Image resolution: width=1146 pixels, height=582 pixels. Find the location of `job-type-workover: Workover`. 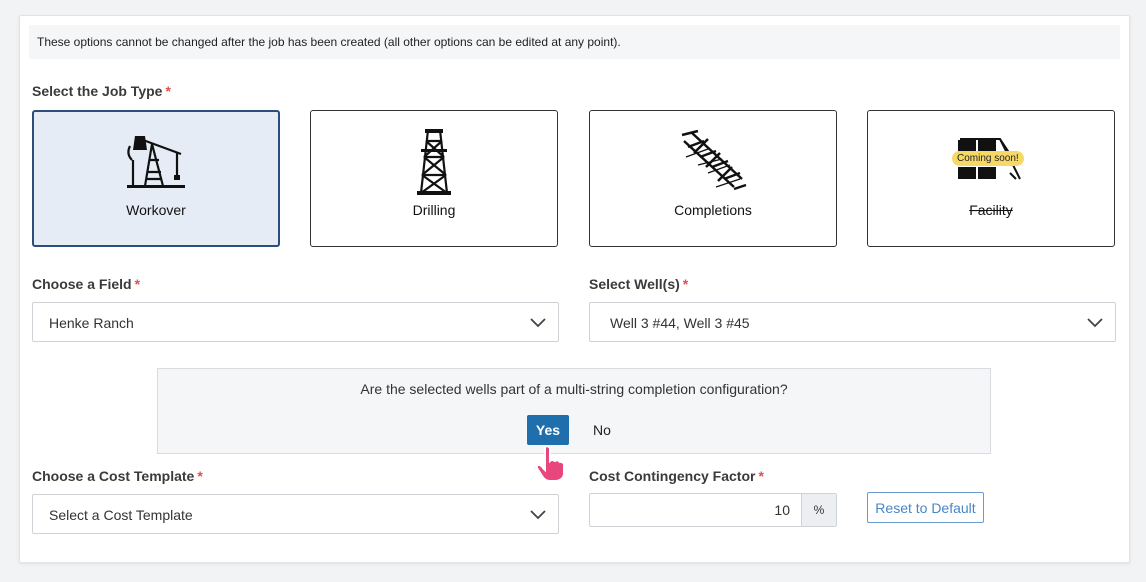

job-type-workover: Workover is located at coordinates (156, 178).